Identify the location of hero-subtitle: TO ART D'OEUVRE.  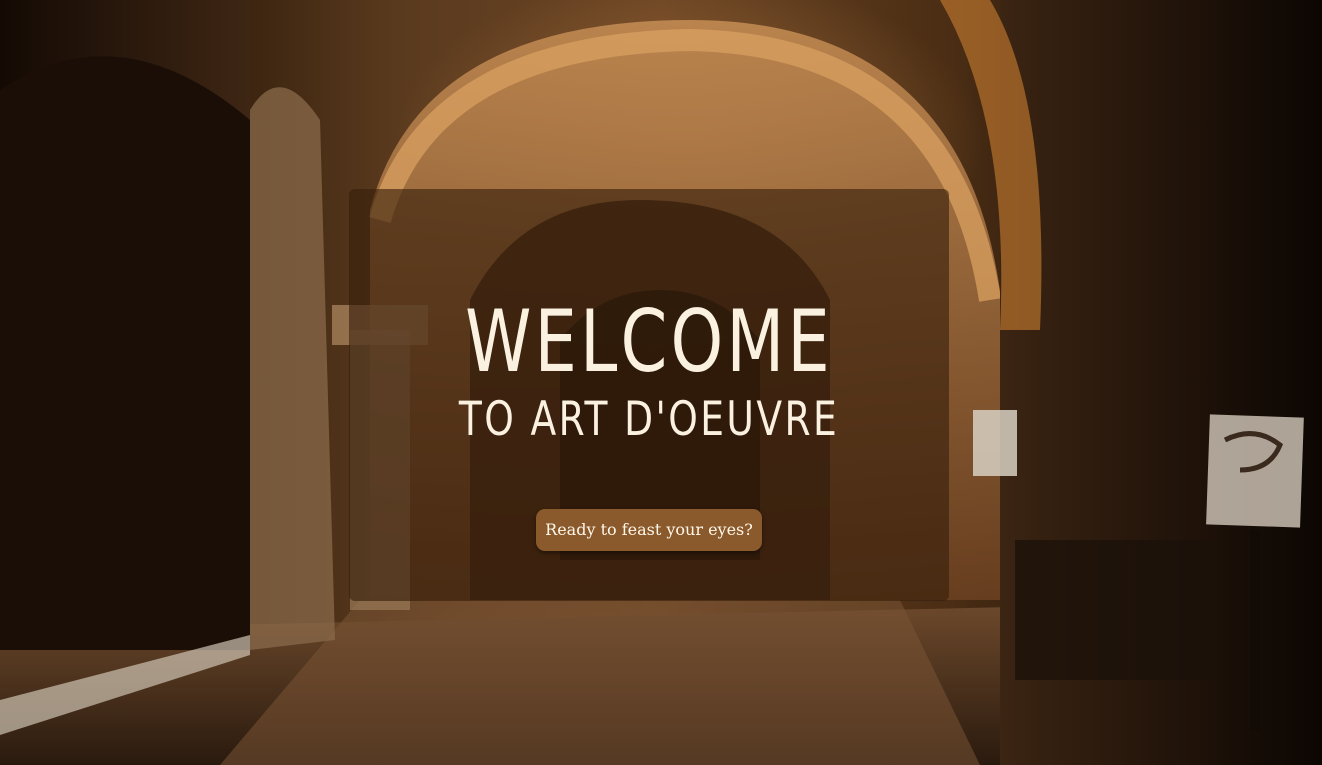
(649, 419).